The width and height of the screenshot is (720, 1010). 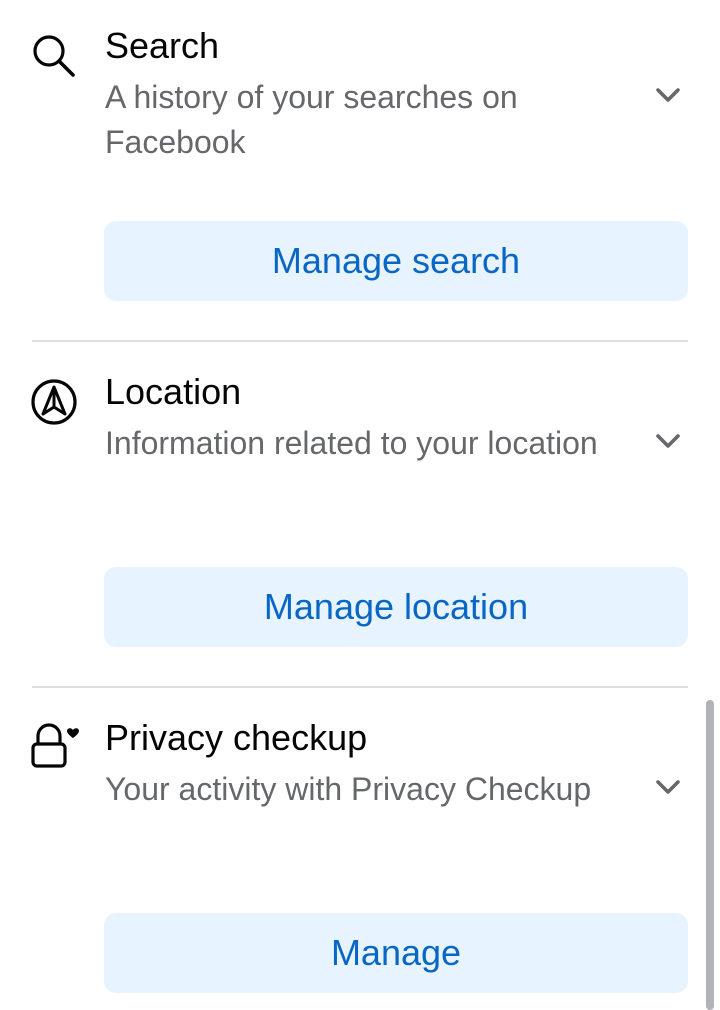 What do you see at coordinates (162, 45) in the screenshot?
I see `section-title: Search` at bounding box center [162, 45].